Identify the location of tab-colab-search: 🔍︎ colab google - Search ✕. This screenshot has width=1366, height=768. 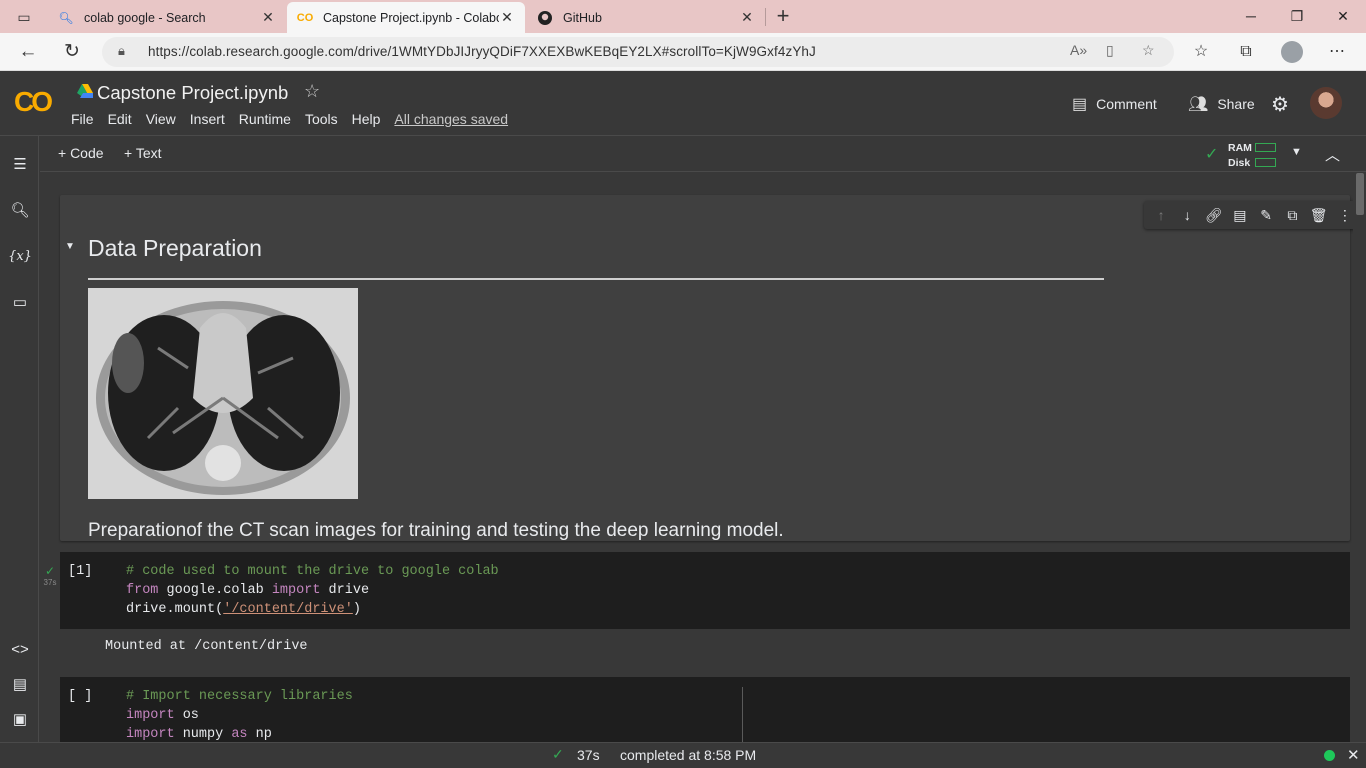
(167, 17).